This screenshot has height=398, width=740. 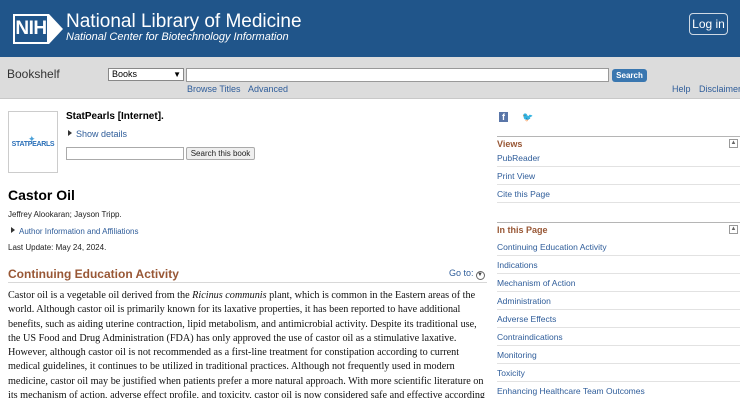 What do you see at coordinates (102, 134) in the screenshot?
I see `show-details-label: Show details` at bounding box center [102, 134].